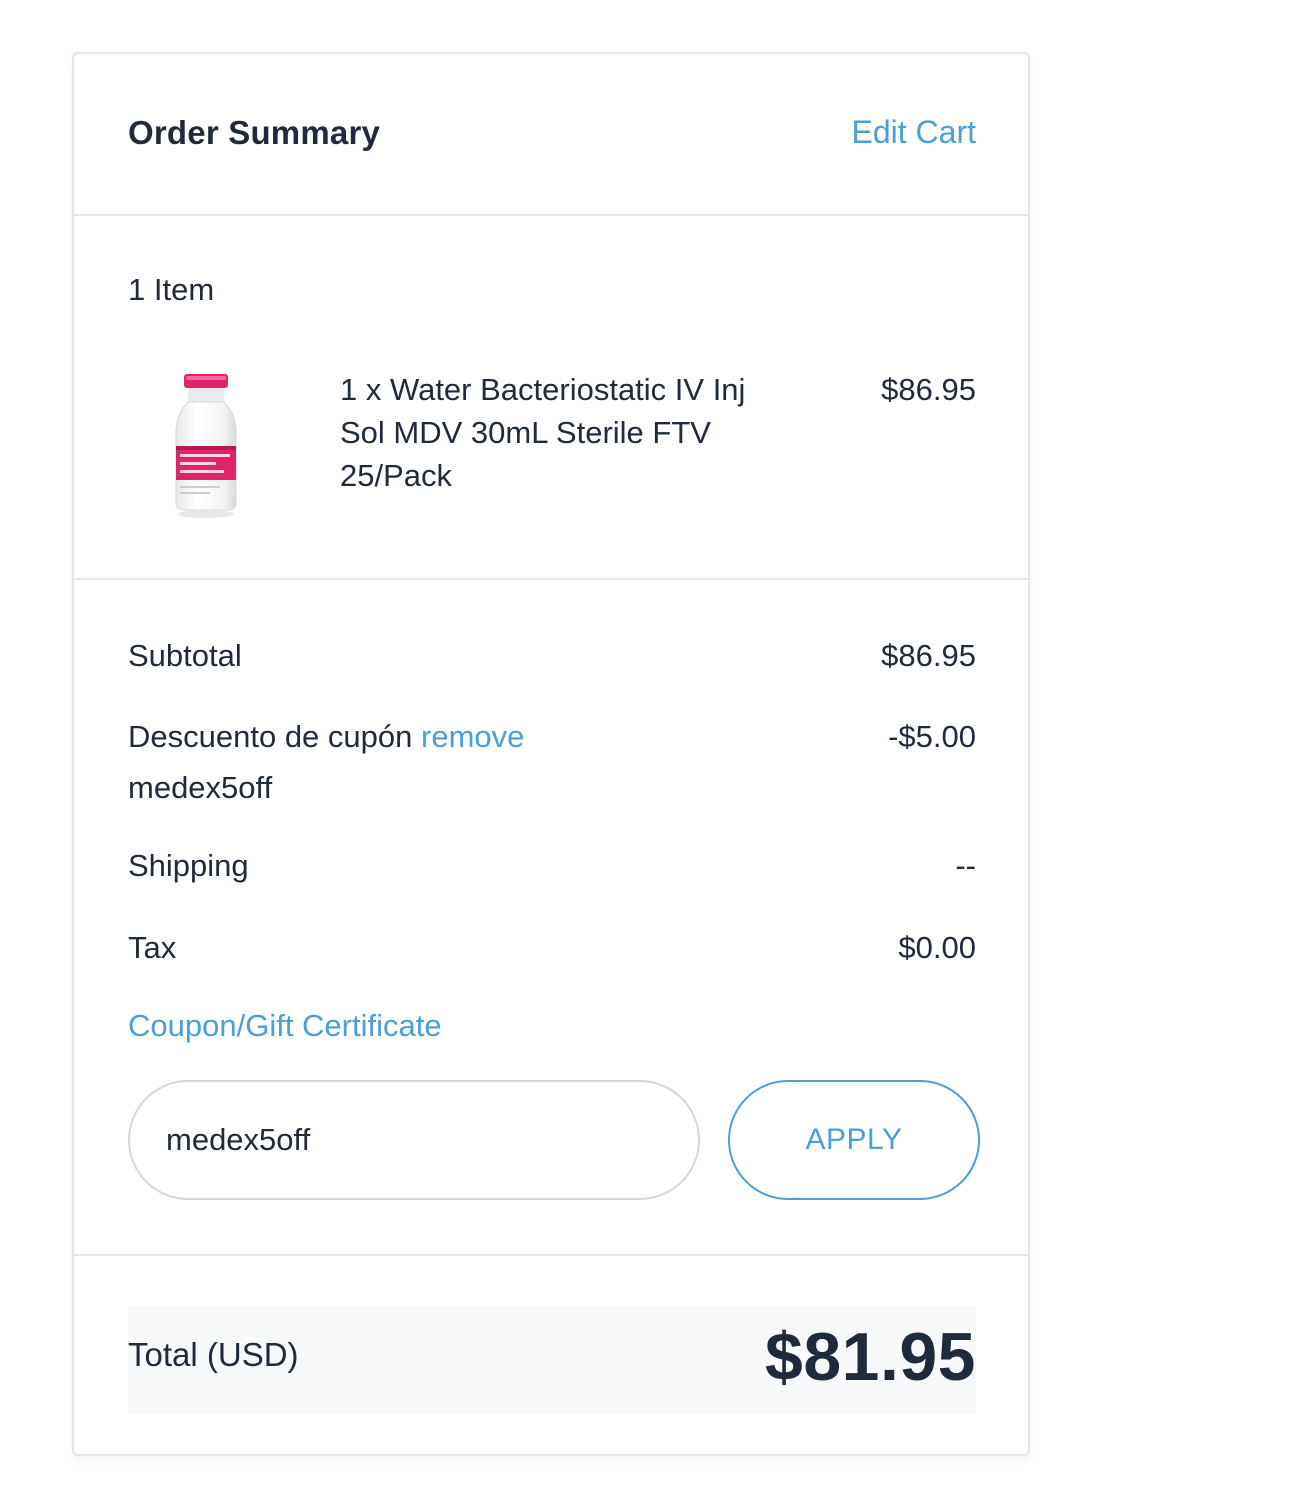 The height and width of the screenshot is (1500, 1308). What do you see at coordinates (854, 1140) in the screenshot?
I see `apply-coupon-button: APPLY` at bounding box center [854, 1140].